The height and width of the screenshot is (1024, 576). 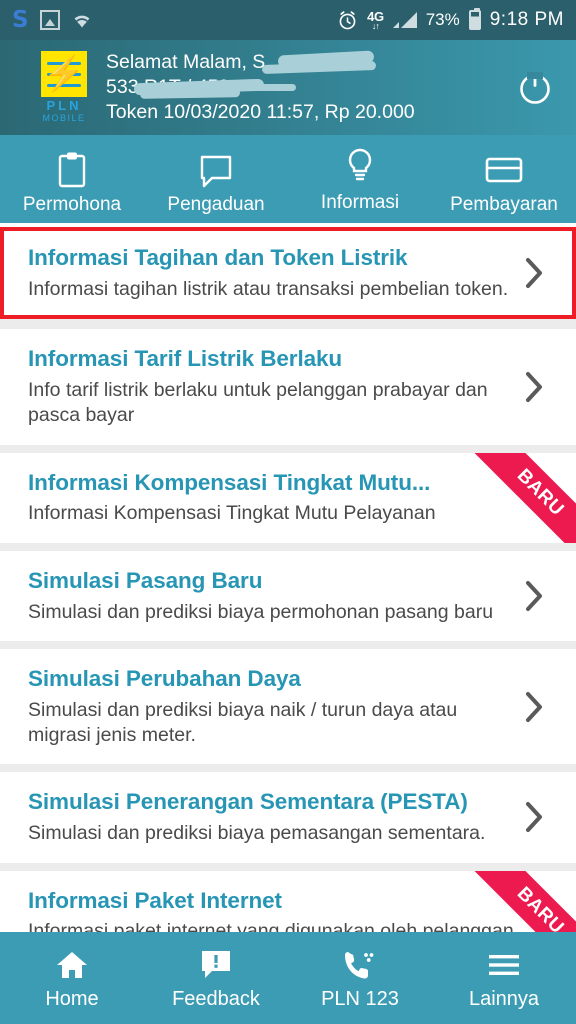 I want to click on feedback-bubble-icon, so click(x=216, y=965).